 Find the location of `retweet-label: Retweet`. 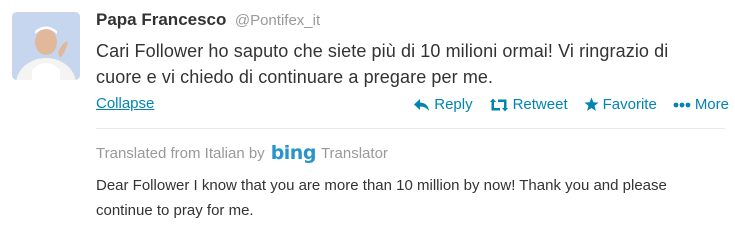

retweet-label: Retweet is located at coordinates (540, 104).